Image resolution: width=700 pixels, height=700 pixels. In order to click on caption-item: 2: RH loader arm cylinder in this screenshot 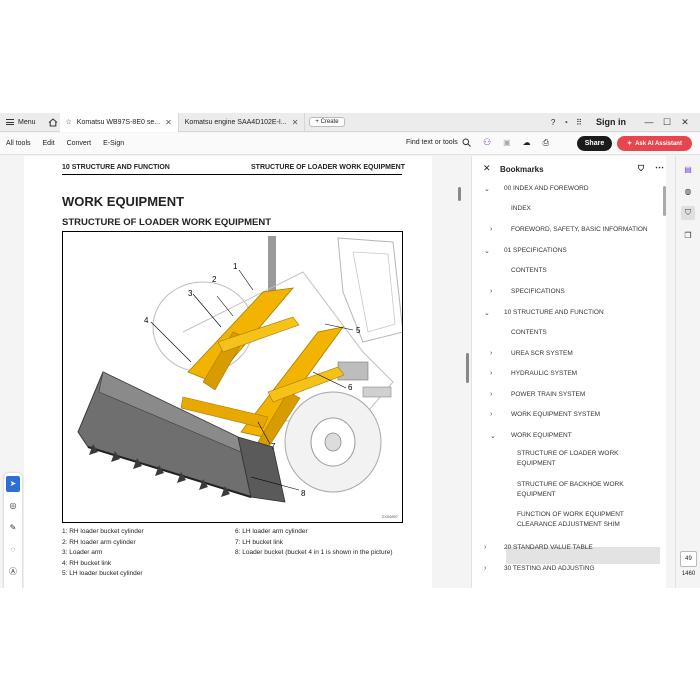, I will do `click(99, 542)`.